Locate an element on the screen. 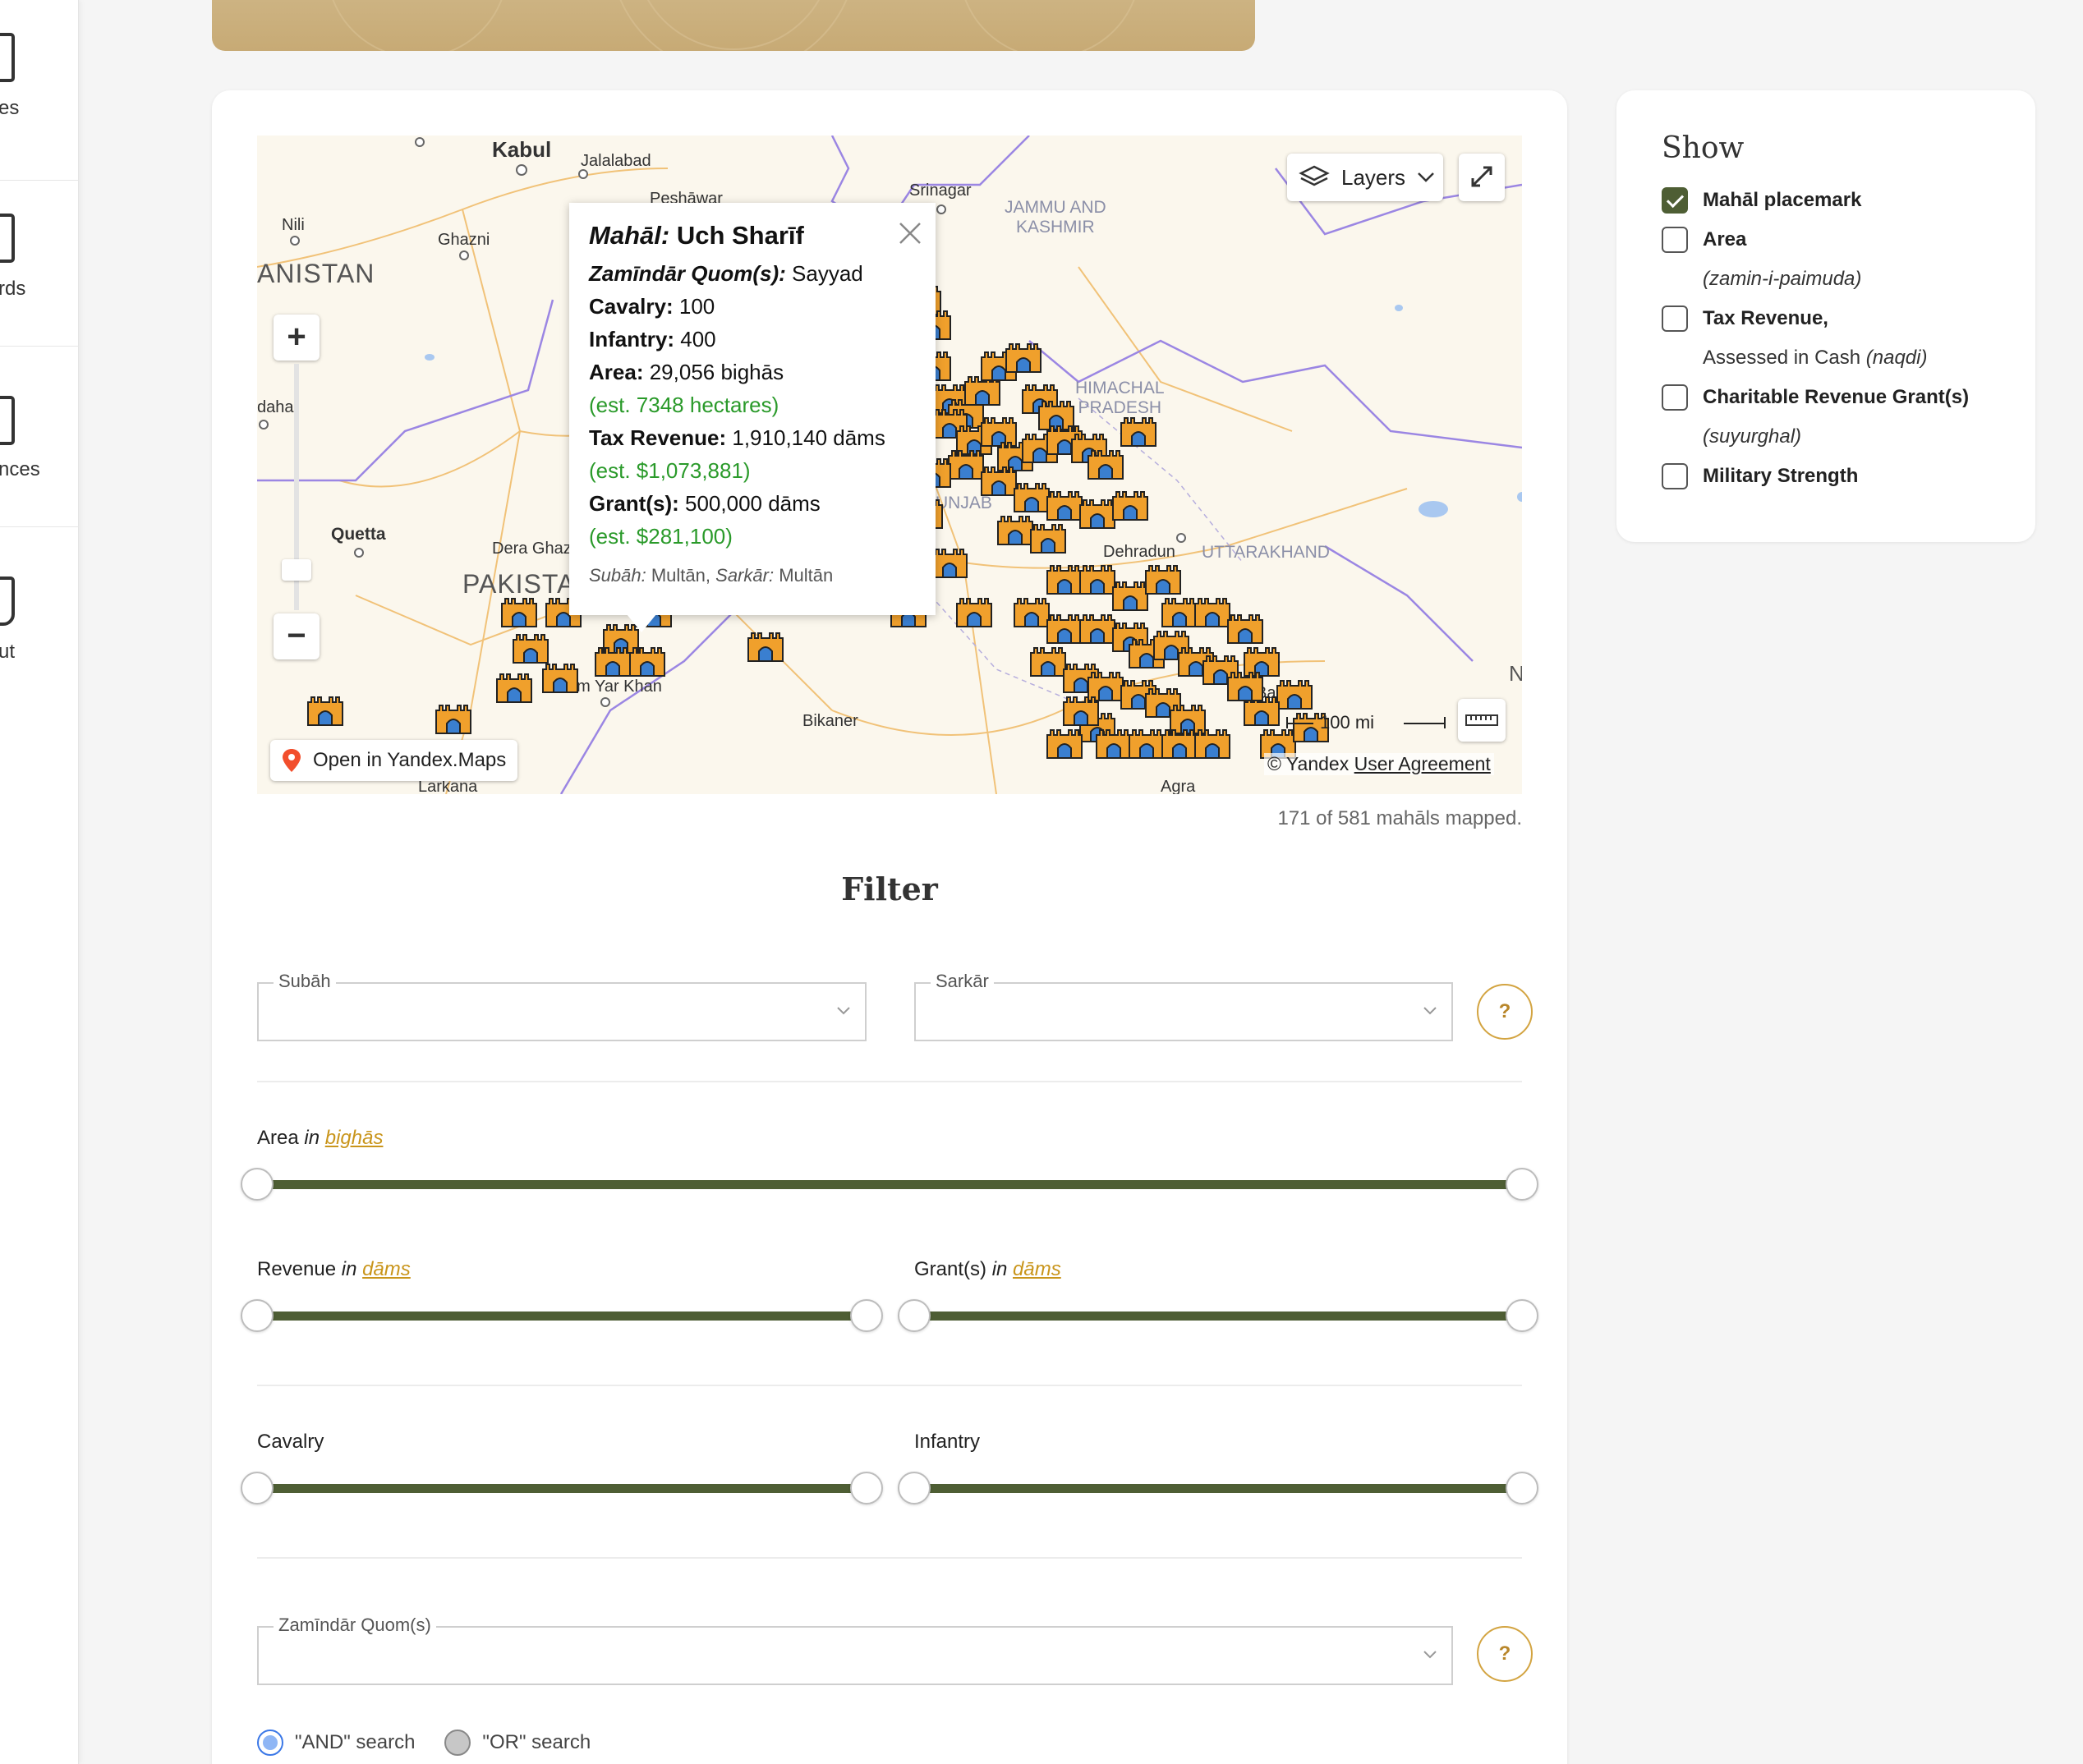  or-search-radio is located at coordinates (458, 1743).